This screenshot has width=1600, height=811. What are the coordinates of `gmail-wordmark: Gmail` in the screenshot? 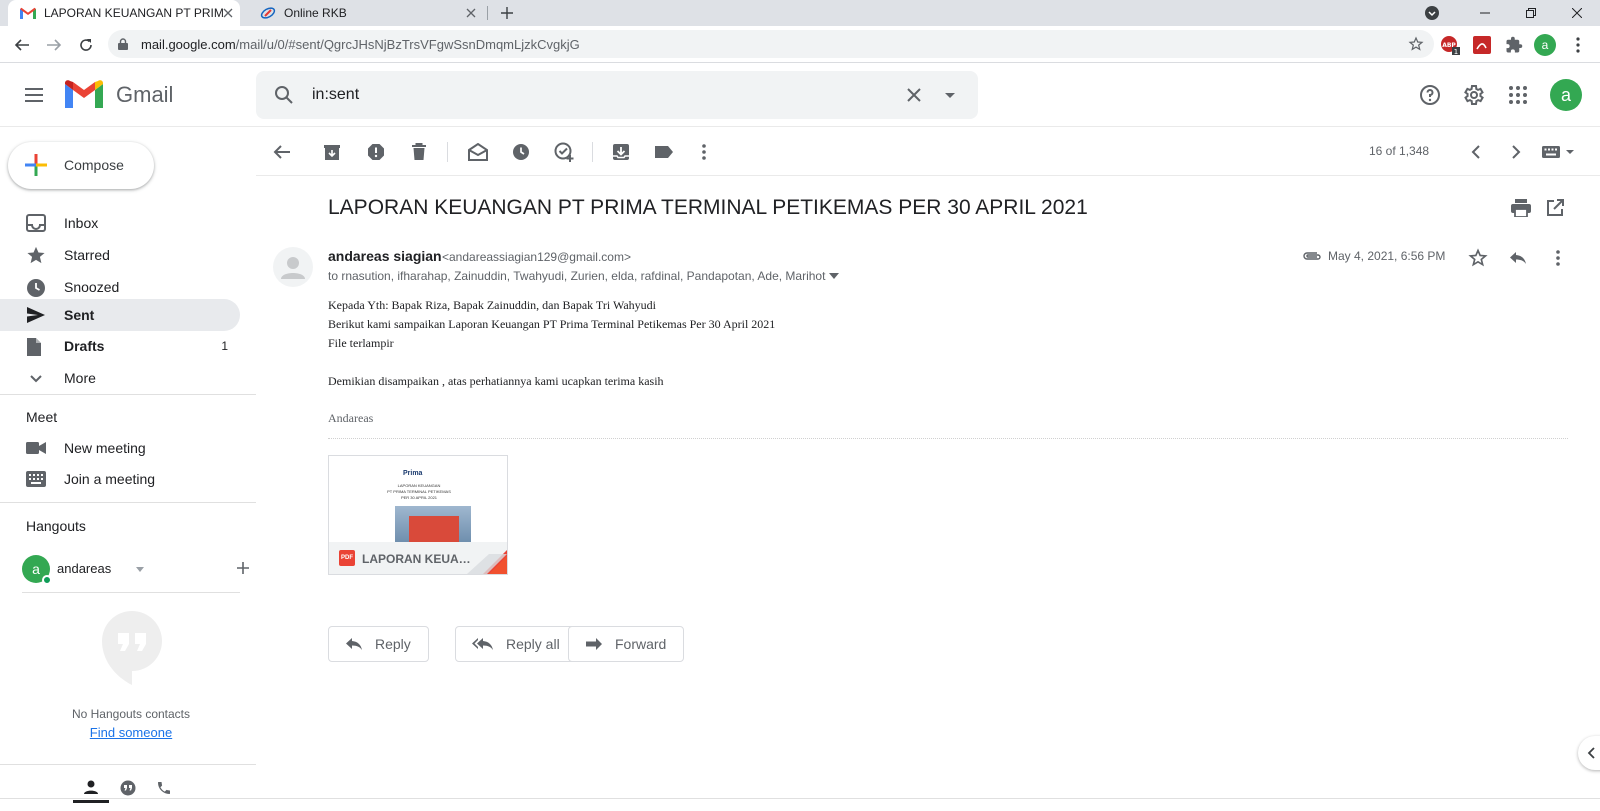 It's located at (144, 95).